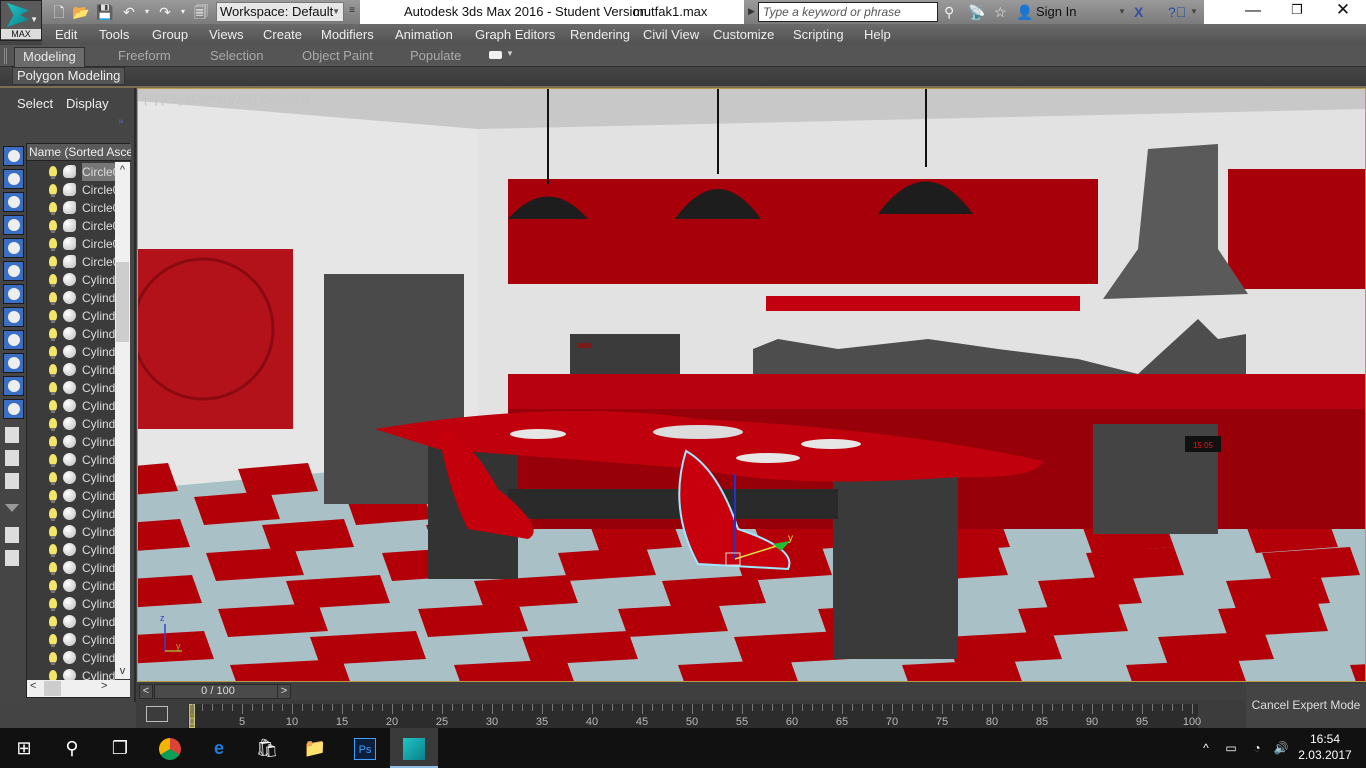 This screenshot has width=1366, height=768. What do you see at coordinates (59, 12) in the screenshot?
I see `new-file-icon: 🗋` at bounding box center [59, 12].